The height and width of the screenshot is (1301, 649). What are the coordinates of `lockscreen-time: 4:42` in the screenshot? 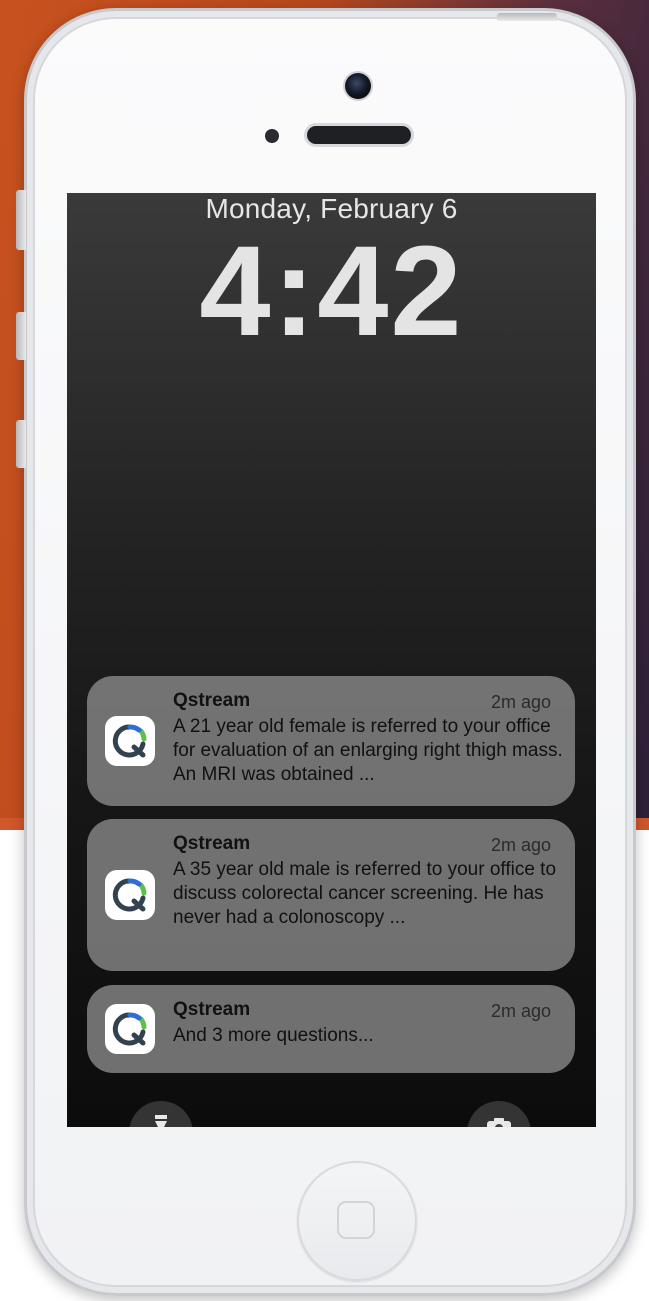 It's located at (331, 291).